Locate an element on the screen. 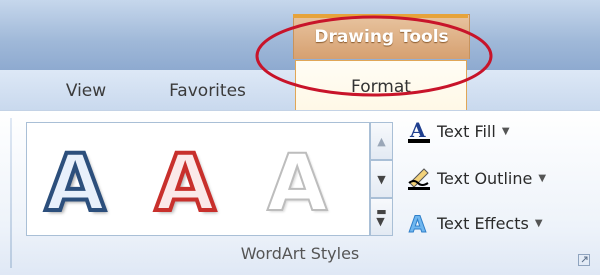 The width and height of the screenshot is (600, 275). text-effects-icon: A is located at coordinates (419, 223).